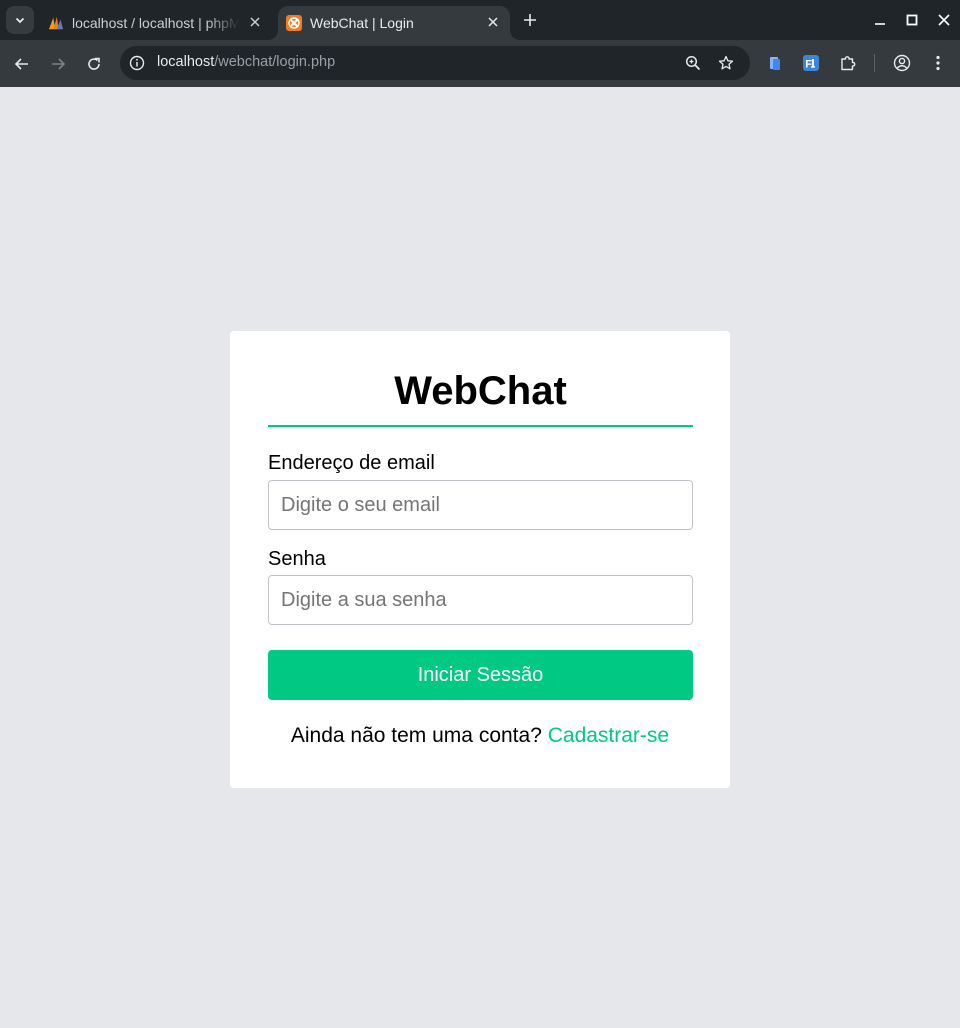 Image resolution: width=960 pixels, height=1028 pixels. Describe the element at coordinates (693, 63) in the screenshot. I see `zoom-icon` at that location.